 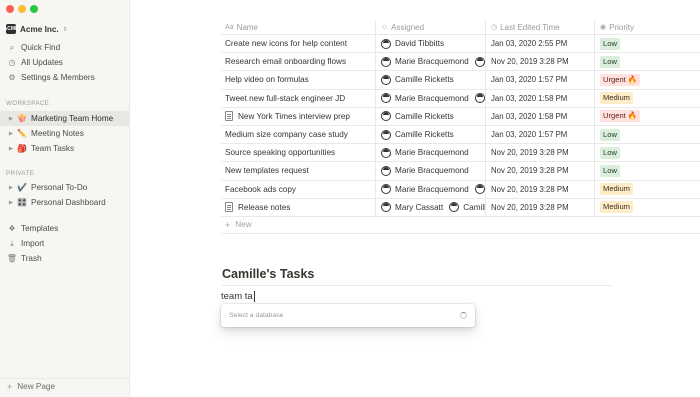 I want to click on cell-assigned: Mary Cassatt Camille, so click(x=430, y=207).